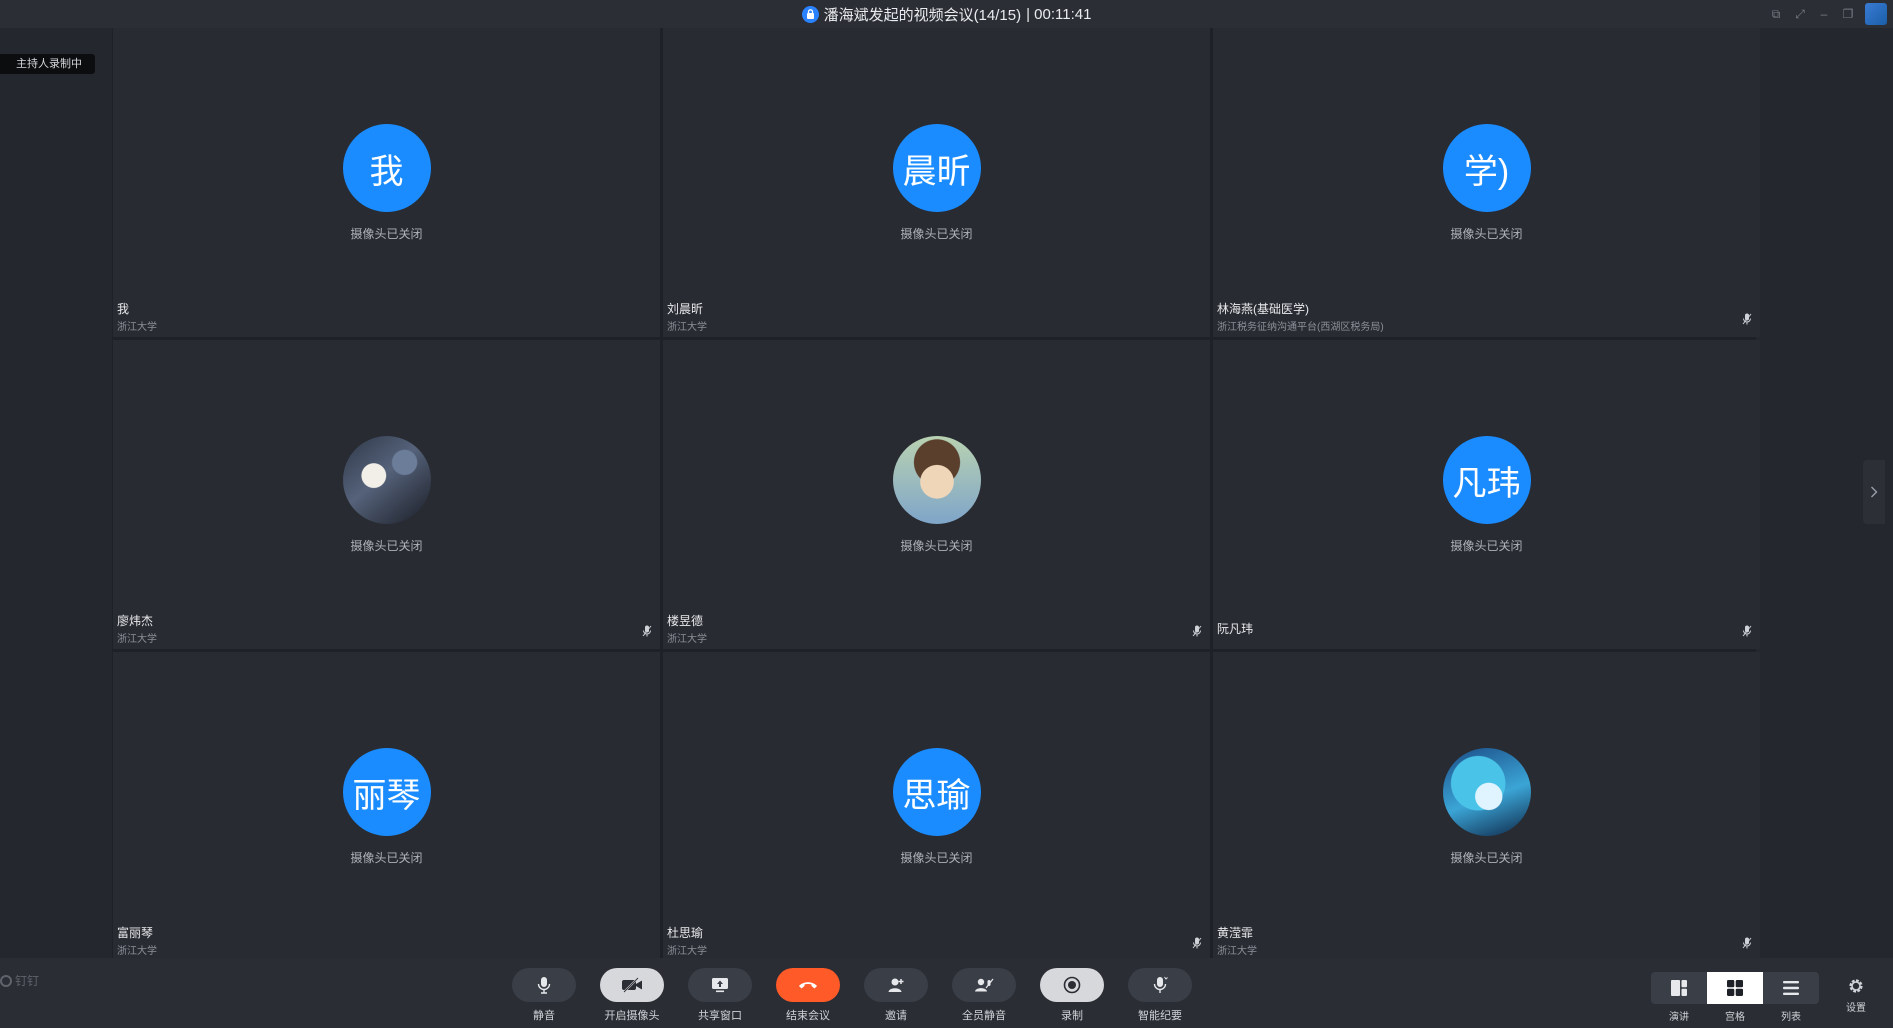 This screenshot has height=1028, width=1893. I want to click on camera-label: 开启摄像头, so click(632, 1016).